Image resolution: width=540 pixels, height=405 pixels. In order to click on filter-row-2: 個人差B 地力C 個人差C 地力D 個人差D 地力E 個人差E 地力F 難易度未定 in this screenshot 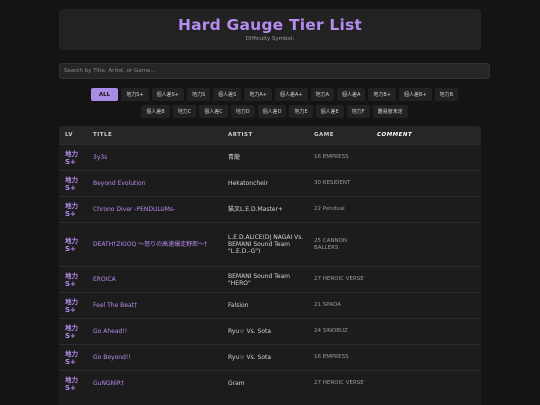, I will do `click(274, 111)`.